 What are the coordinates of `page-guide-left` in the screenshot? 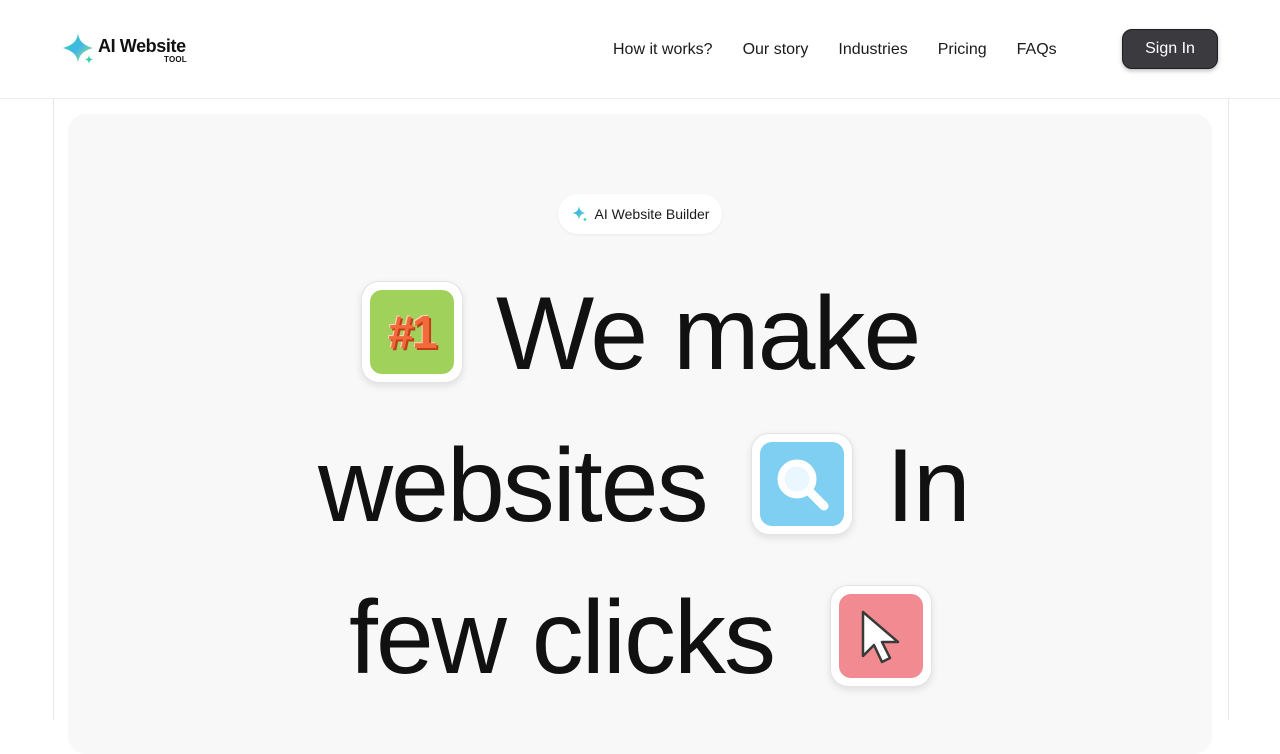 It's located at (53, 360).